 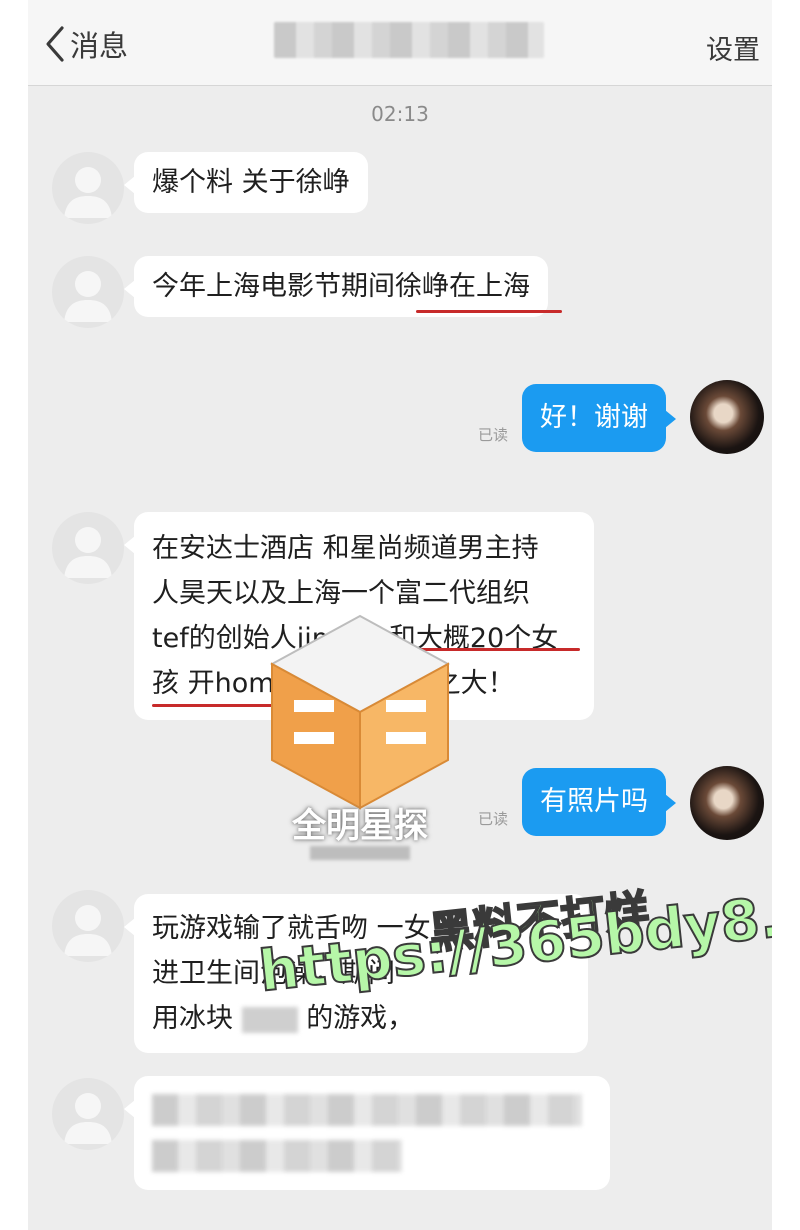 I want to click on message-bubble: 爆个料 关于徐峥, so click(x=246, y=182).